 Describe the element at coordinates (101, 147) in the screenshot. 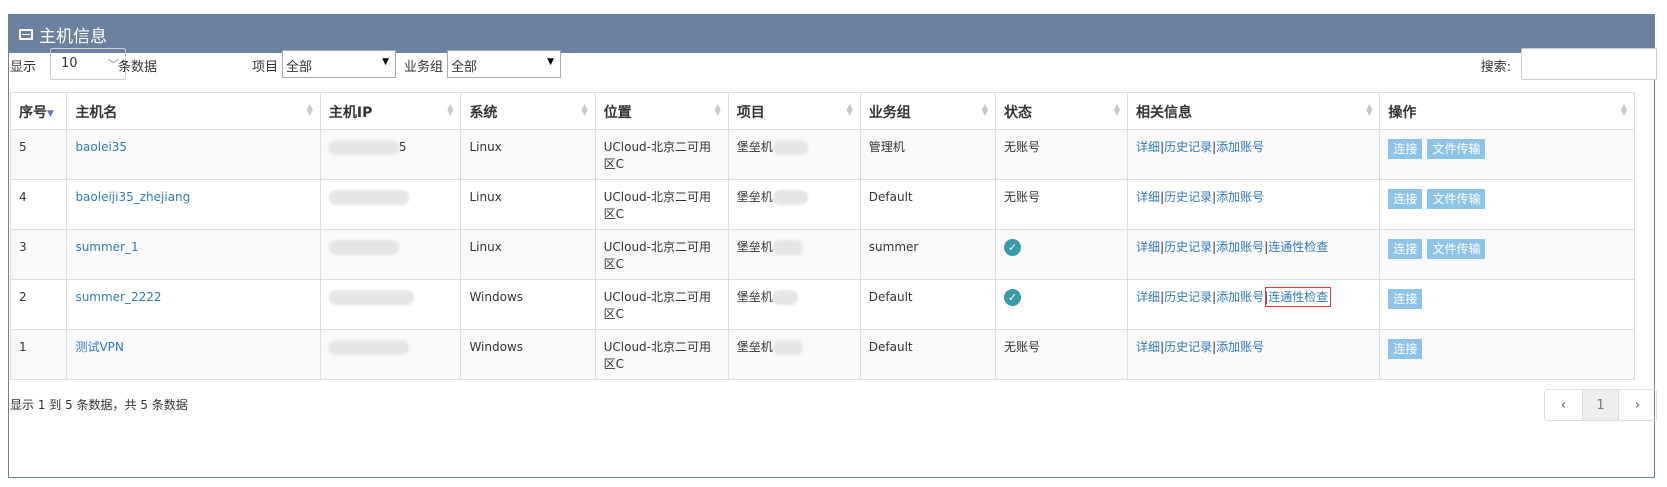

I see `hostname-link: baolei35` at that location.